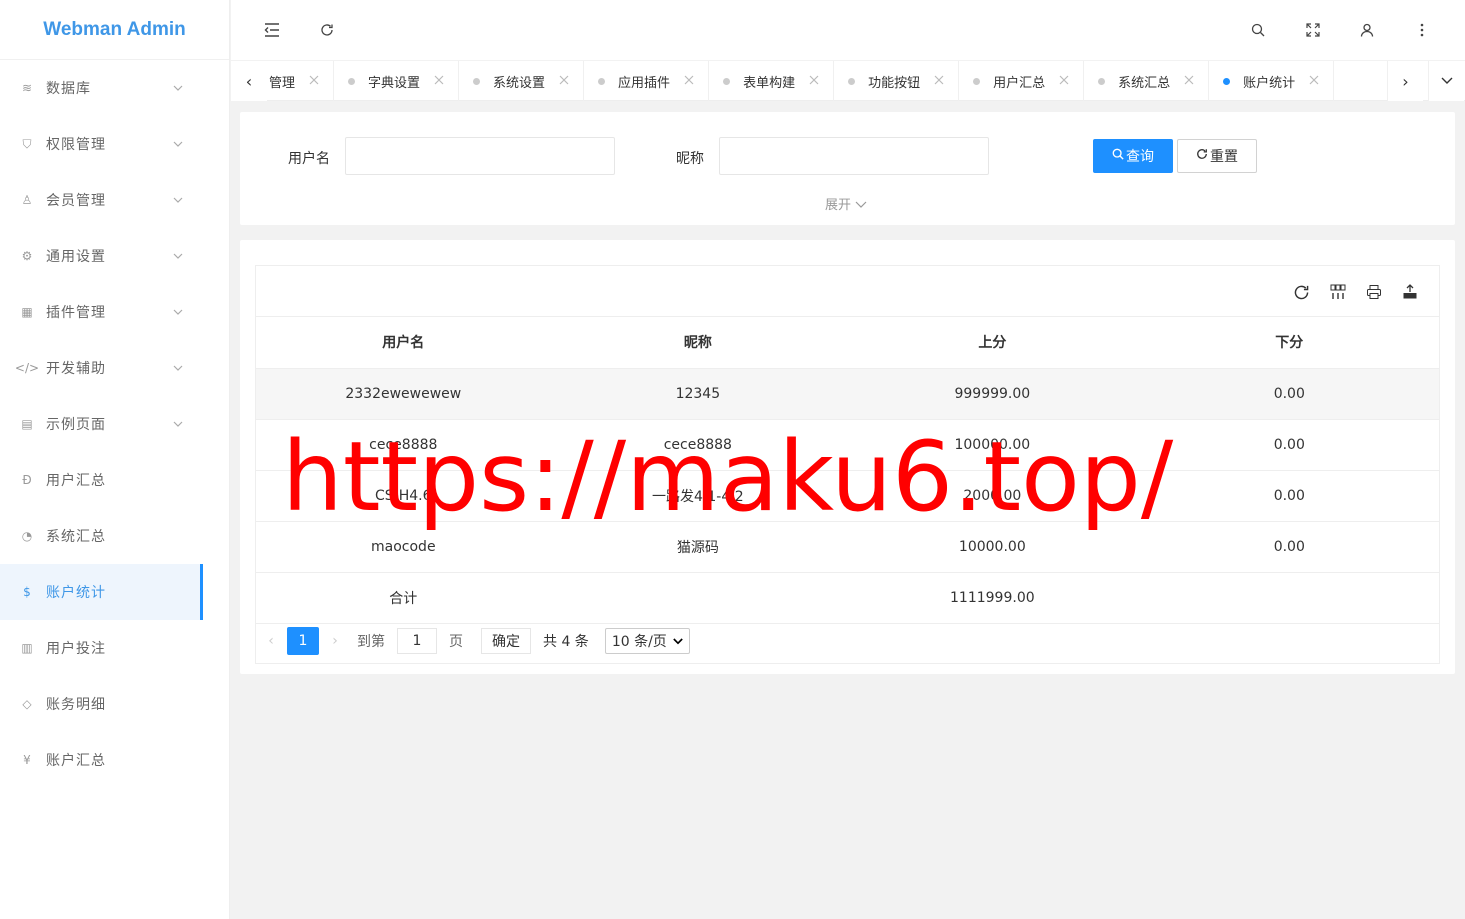 The image size is (1465, 919). Describe the element at coordinates (101, 592) in the screenshot. I see `sidebar-item: $ 账户统计` at that location.